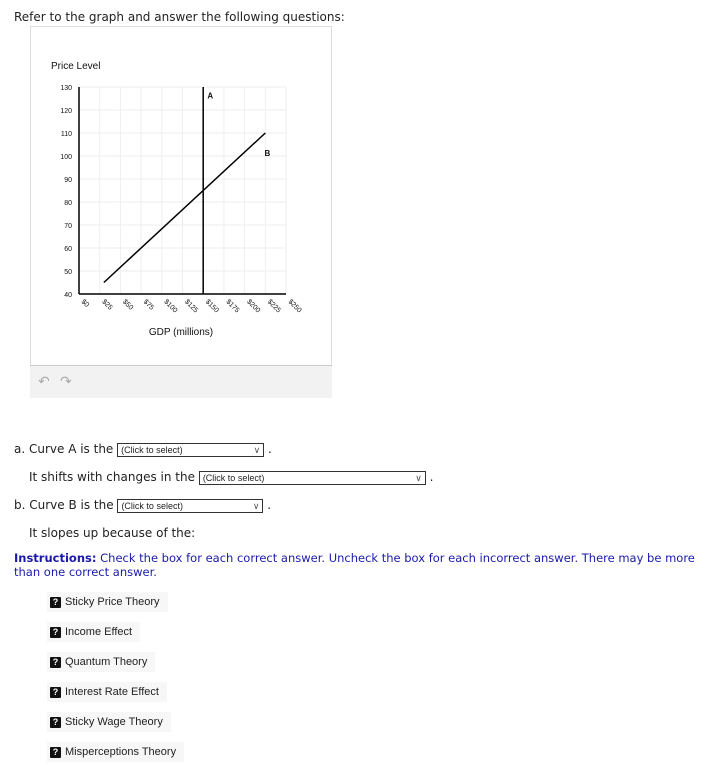 Image resolution: width=715 pixels, height=765 pixels. What do you see at coordinates (66, 382) in the screenshot?
I see `redo-icon: ↷` at bounding box center [66, 382].